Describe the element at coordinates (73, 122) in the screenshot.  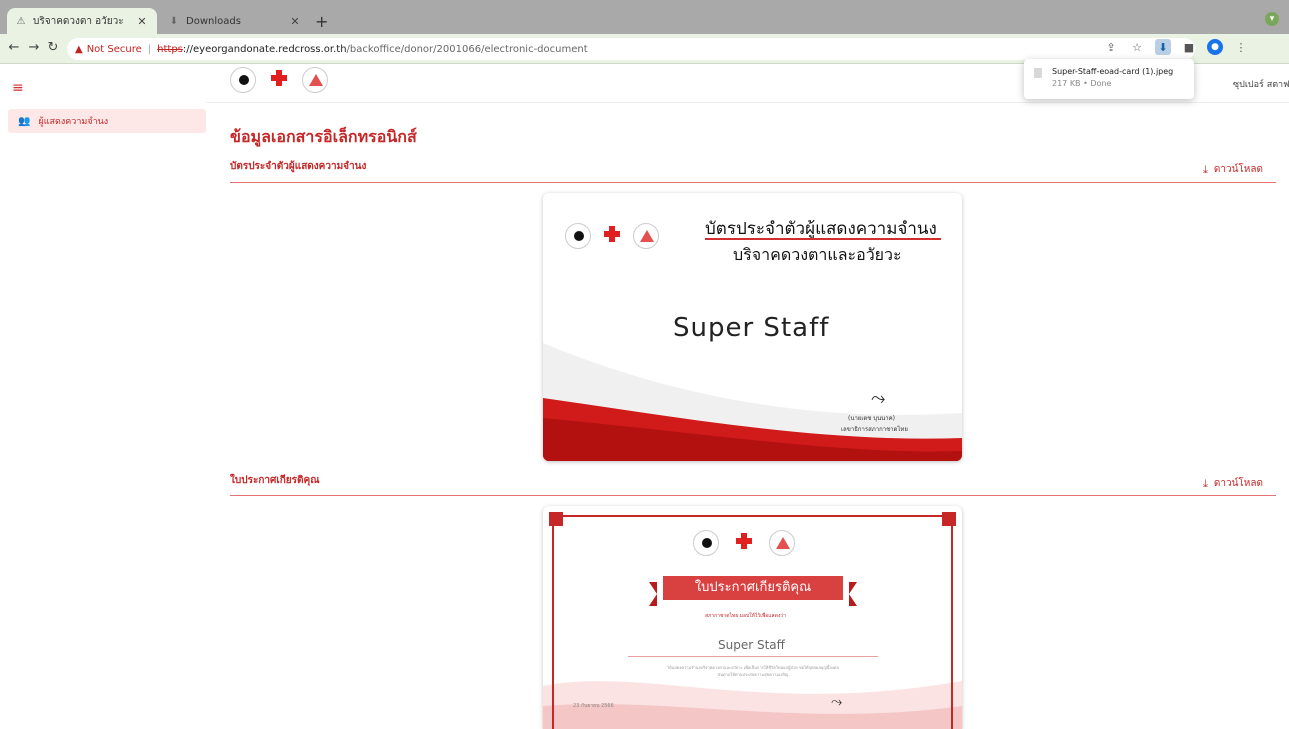
I see `sidebar-item-label: ผู้แสดงความจำนง` at that location.